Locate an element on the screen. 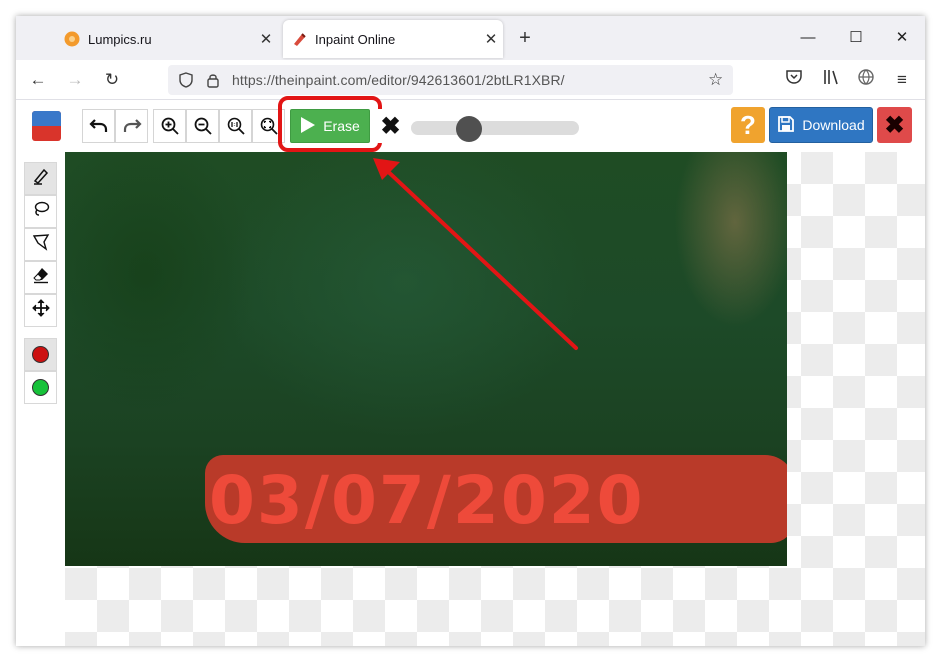 Image resolution: width=941 pixels, height=662 pixels. minimize-icon: — is located at coordinates (808, 38).